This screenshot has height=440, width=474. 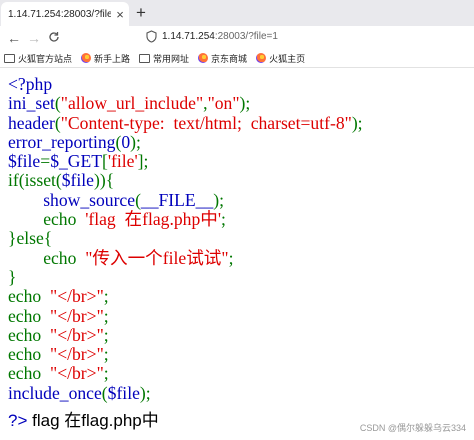 I want to click on address-bar: 1.14.71.254:28003/?file=1, so click(x=220, y=36).